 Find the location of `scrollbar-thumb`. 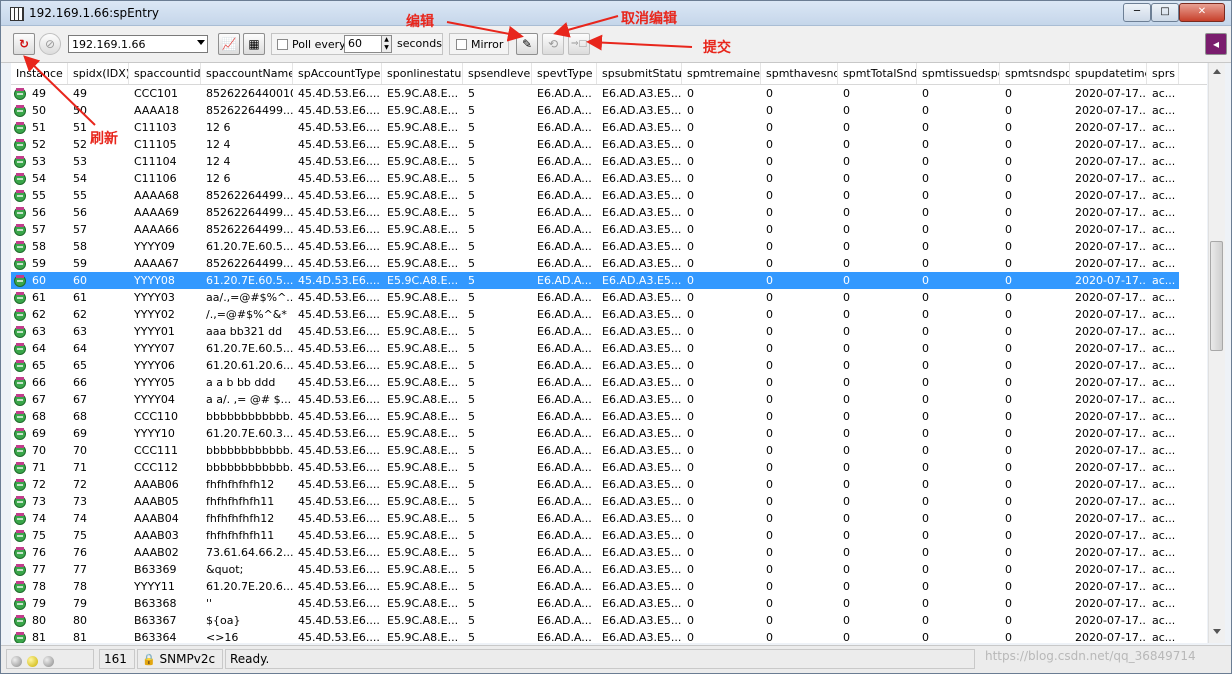

scrollbar-thumb is located at coordinates (1216, 296).